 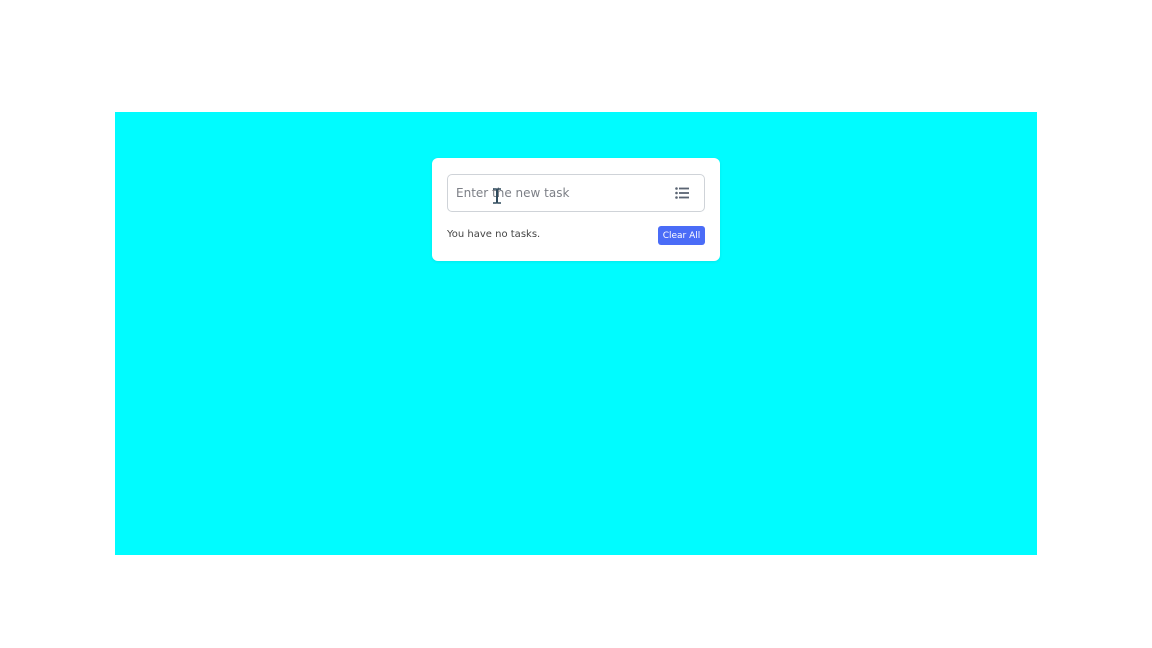 I want to click on todo-card: You have no tasks. Clear All, so click(x=576, y=209).